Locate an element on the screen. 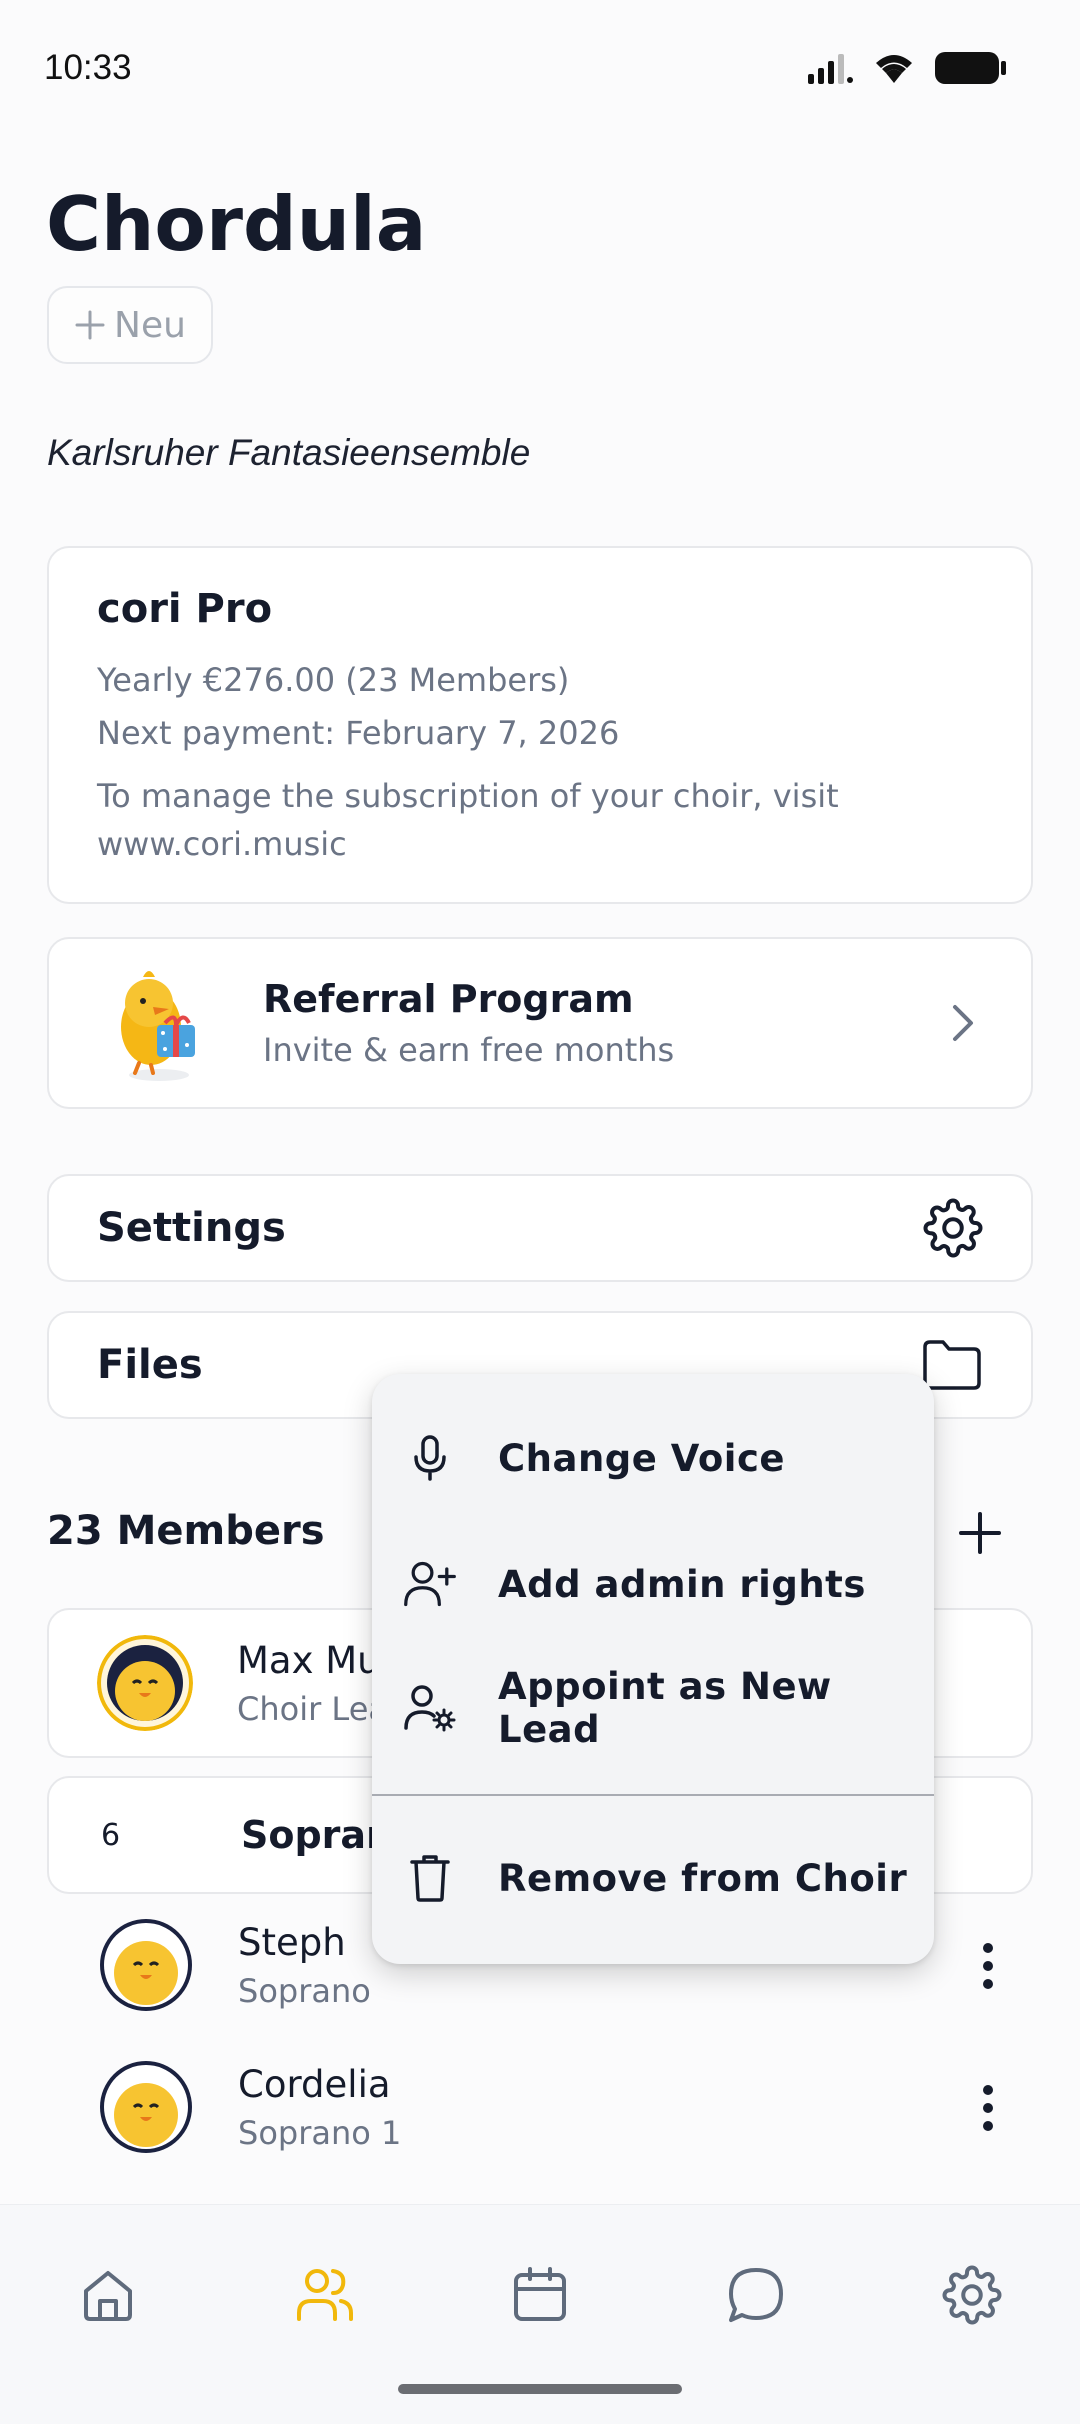 This screenshot has width=1080, height=2424. voice-group-count: 6 is located at coordinates (111, 1835).